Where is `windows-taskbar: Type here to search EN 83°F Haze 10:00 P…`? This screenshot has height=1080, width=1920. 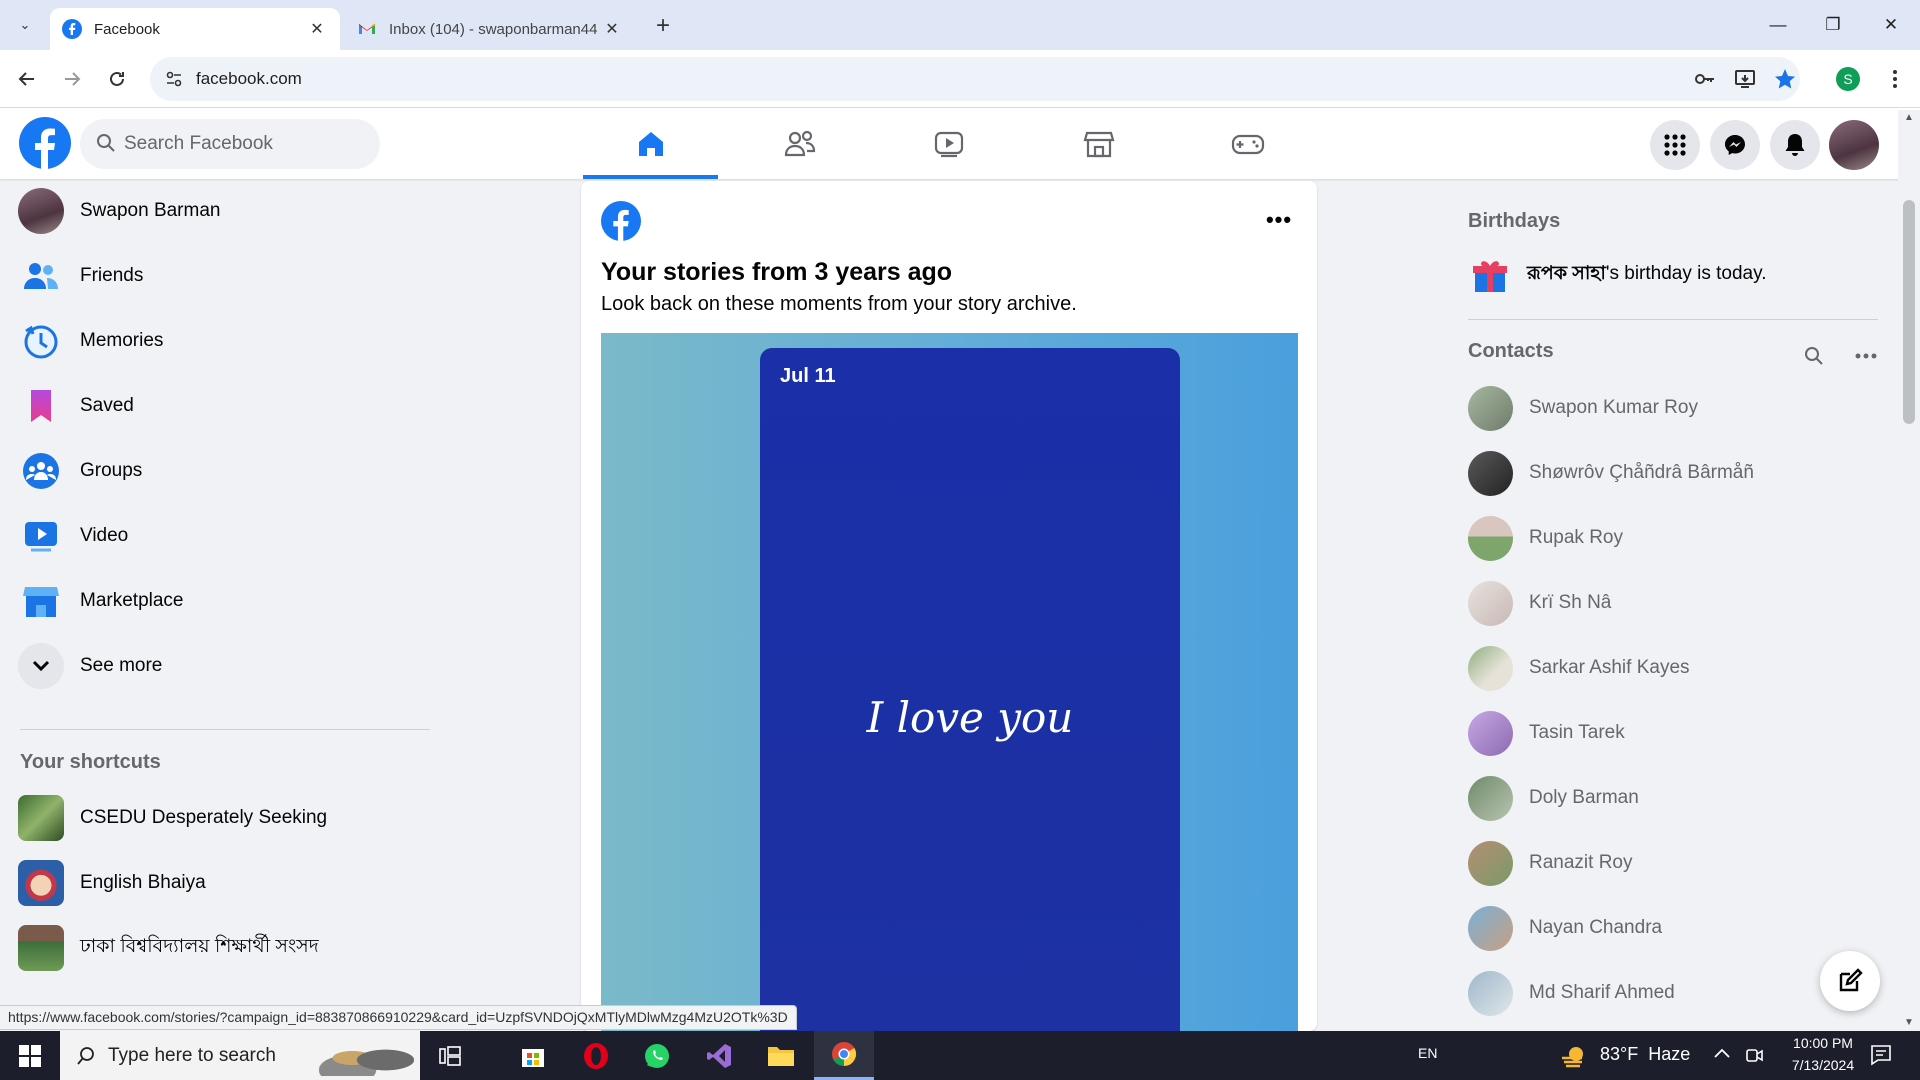
windows-taskbar: Type here to search EN 83°F Haze 10:00 P… is located at coordinates (960, 1055).